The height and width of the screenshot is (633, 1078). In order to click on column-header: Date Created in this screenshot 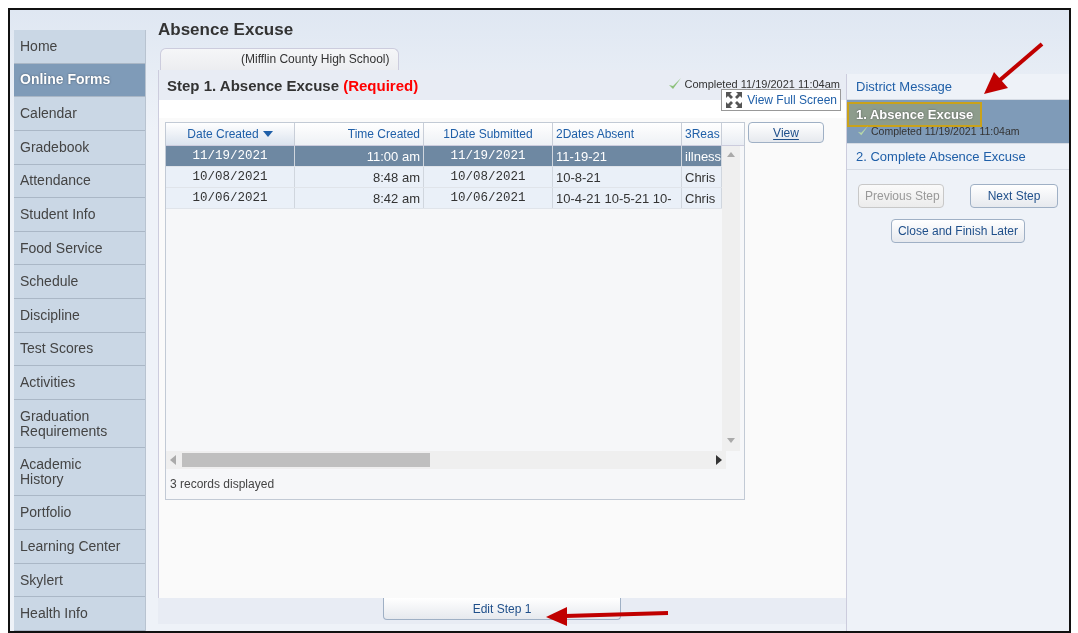, I will do `click(230, 134)`.